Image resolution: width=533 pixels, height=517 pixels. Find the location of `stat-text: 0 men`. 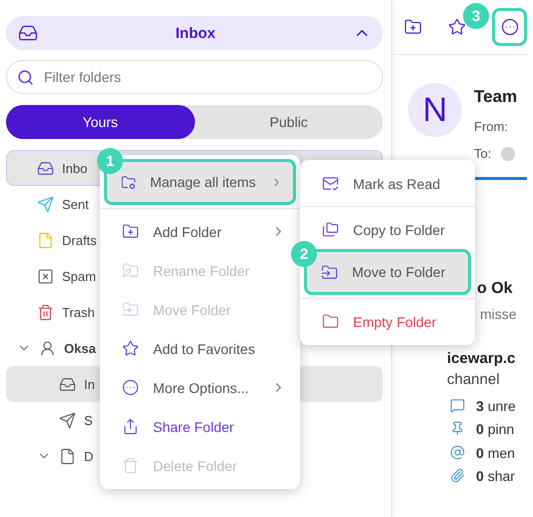

stat-text: 0 men is located at coordinates (495, 452).